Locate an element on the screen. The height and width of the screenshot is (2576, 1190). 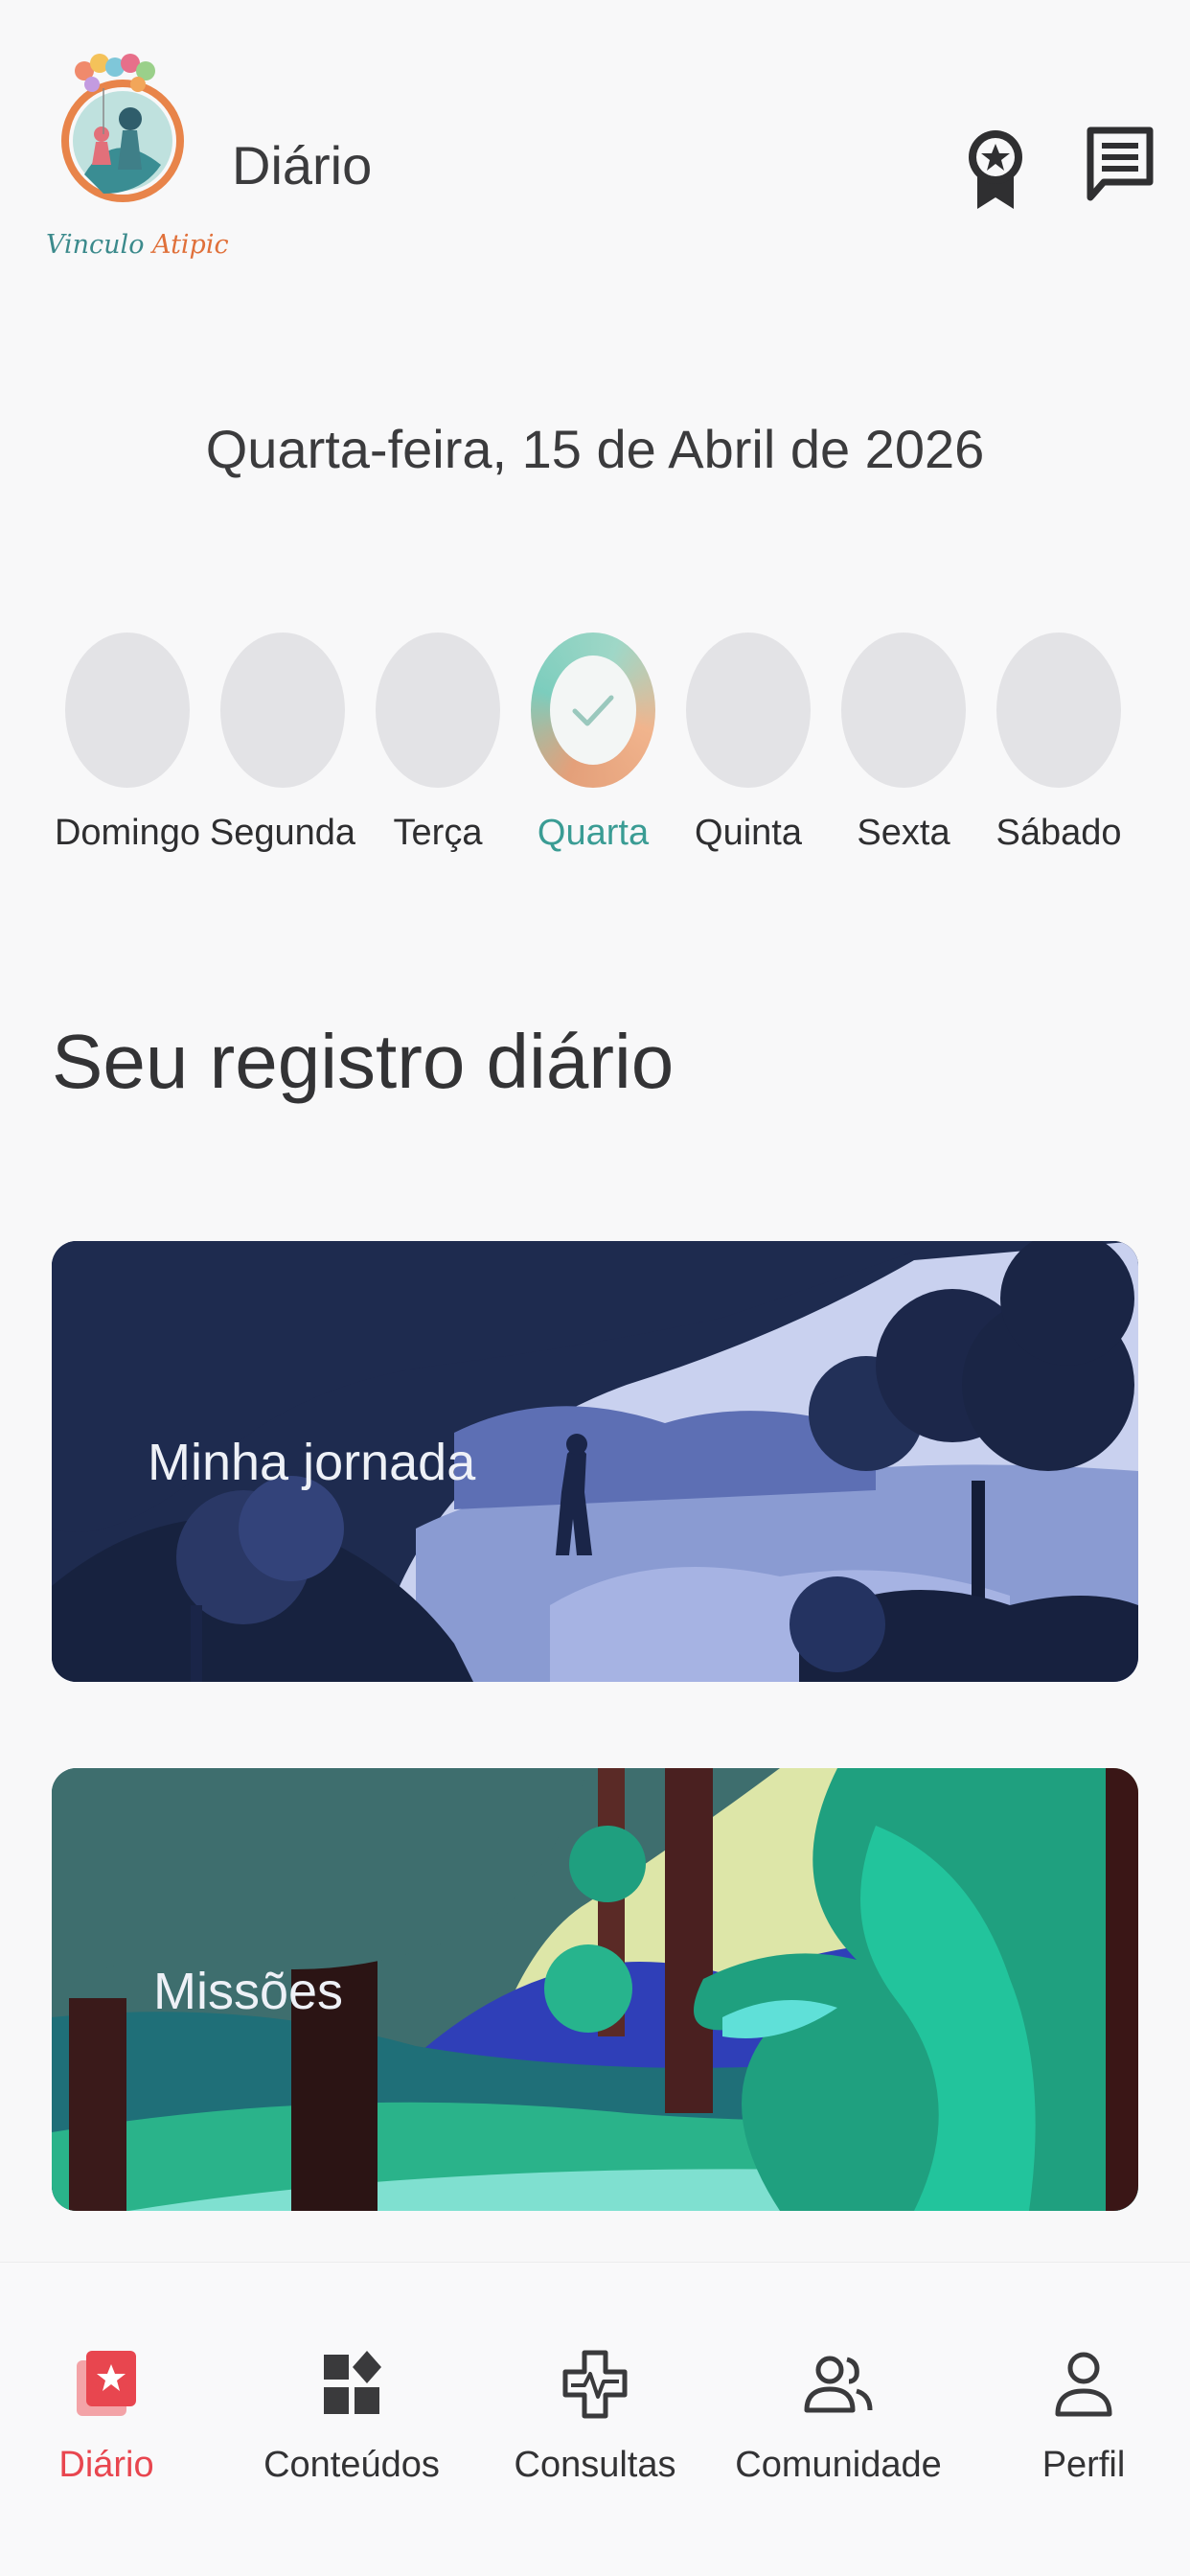
day-friday: Sexta is located at coordinates (904, 747).